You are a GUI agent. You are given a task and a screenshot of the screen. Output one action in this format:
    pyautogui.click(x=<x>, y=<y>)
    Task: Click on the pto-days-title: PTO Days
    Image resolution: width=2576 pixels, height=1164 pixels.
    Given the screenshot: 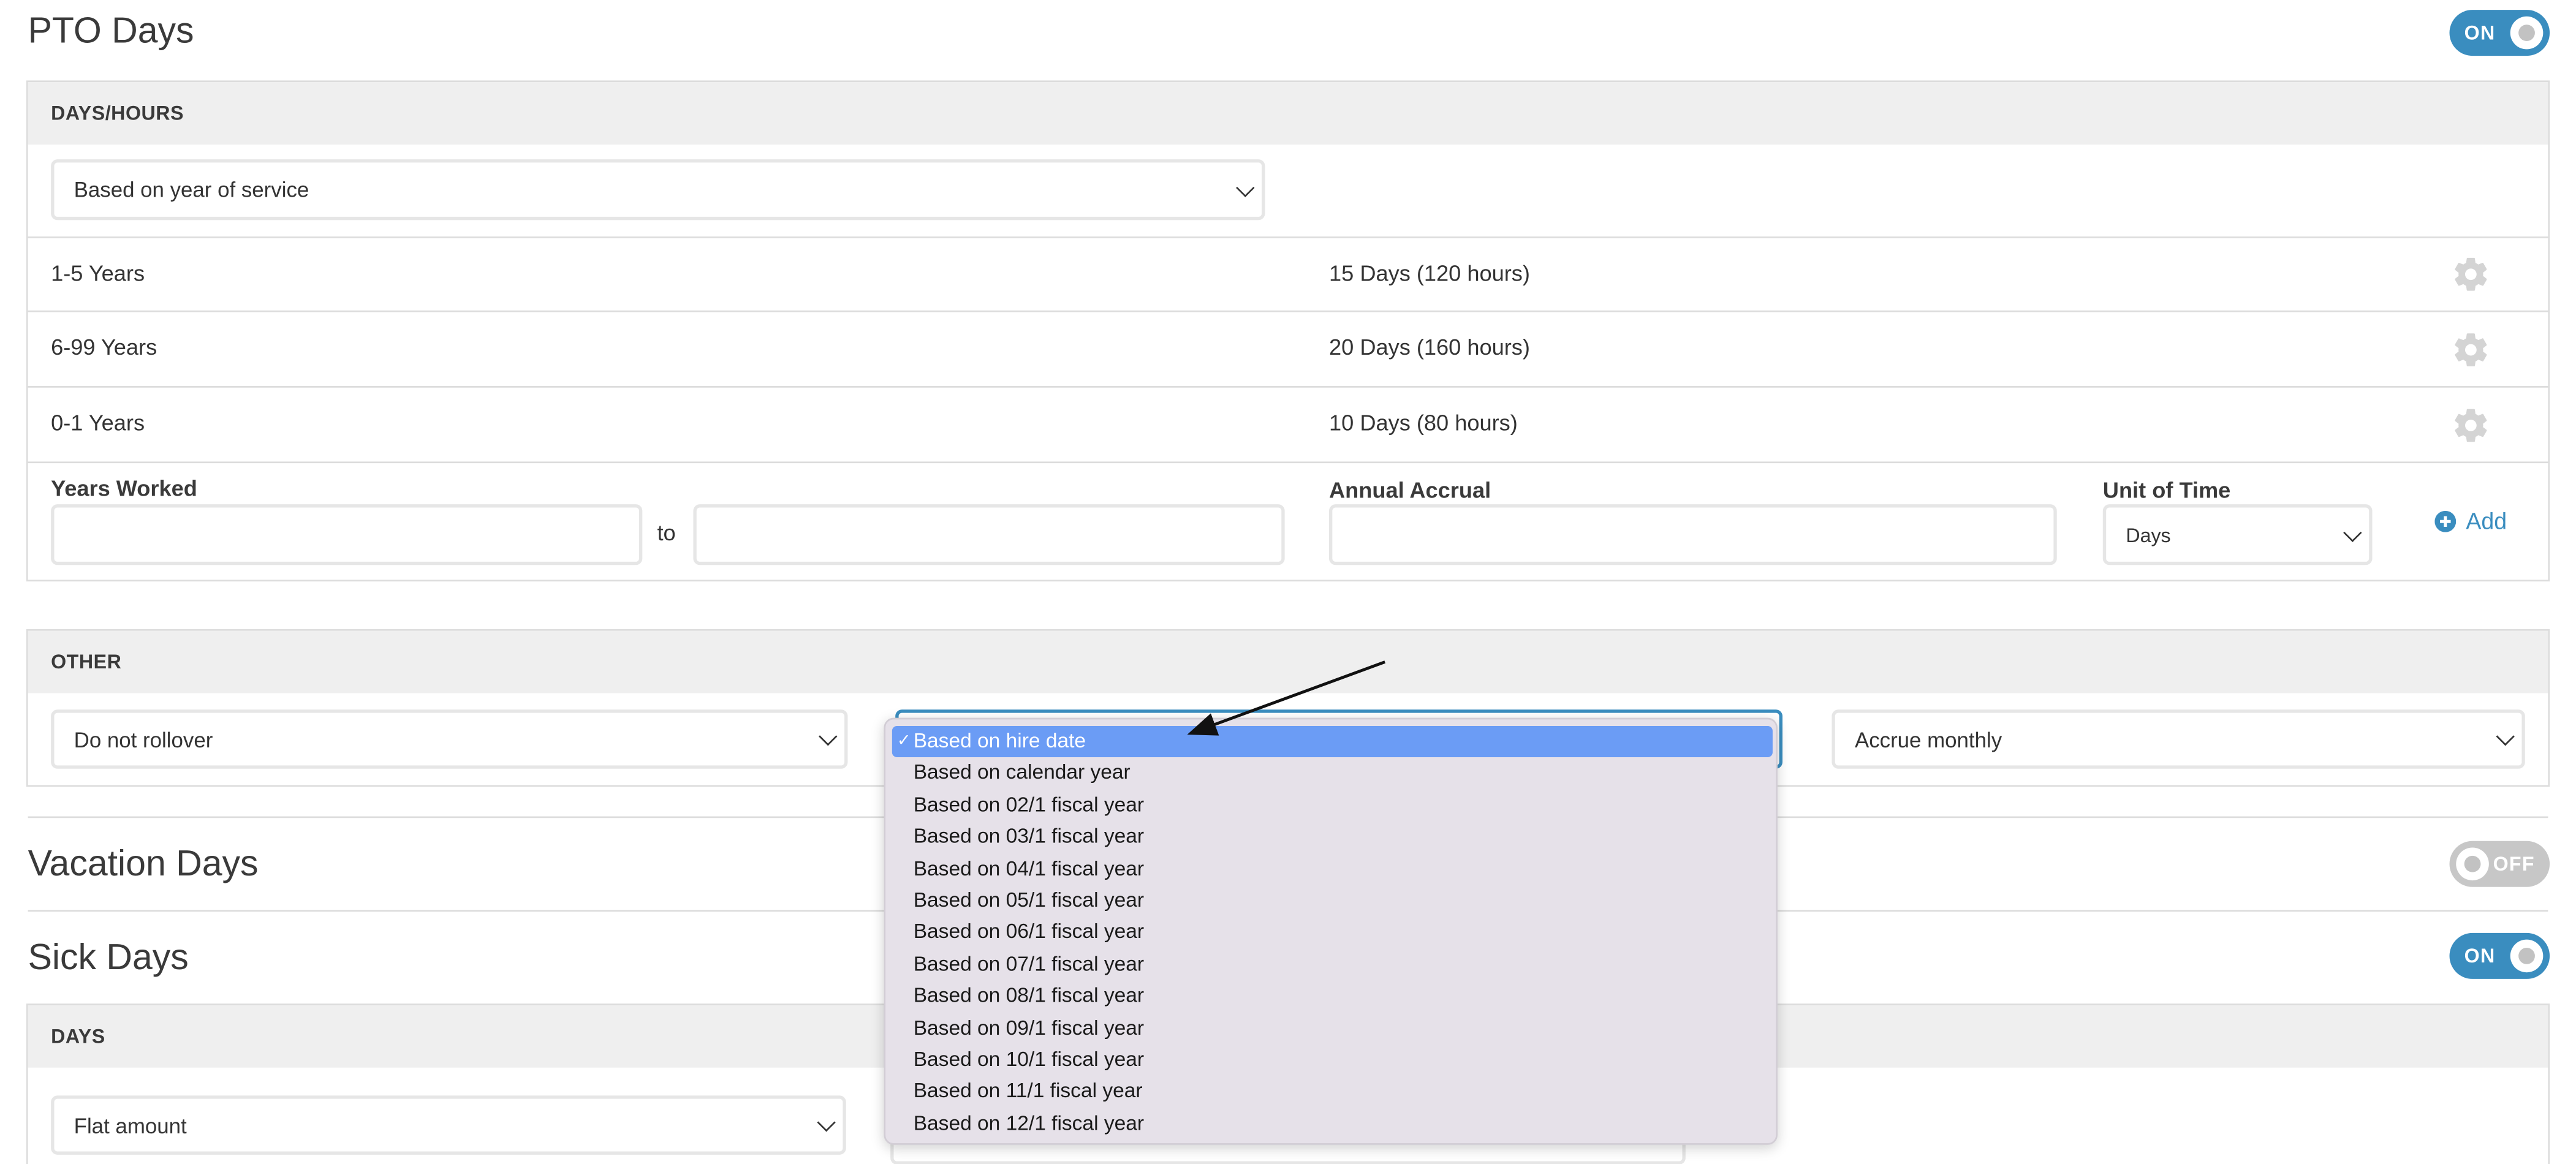 What is the action you would take?
    pyautogui.click(x=111, y=30)
    